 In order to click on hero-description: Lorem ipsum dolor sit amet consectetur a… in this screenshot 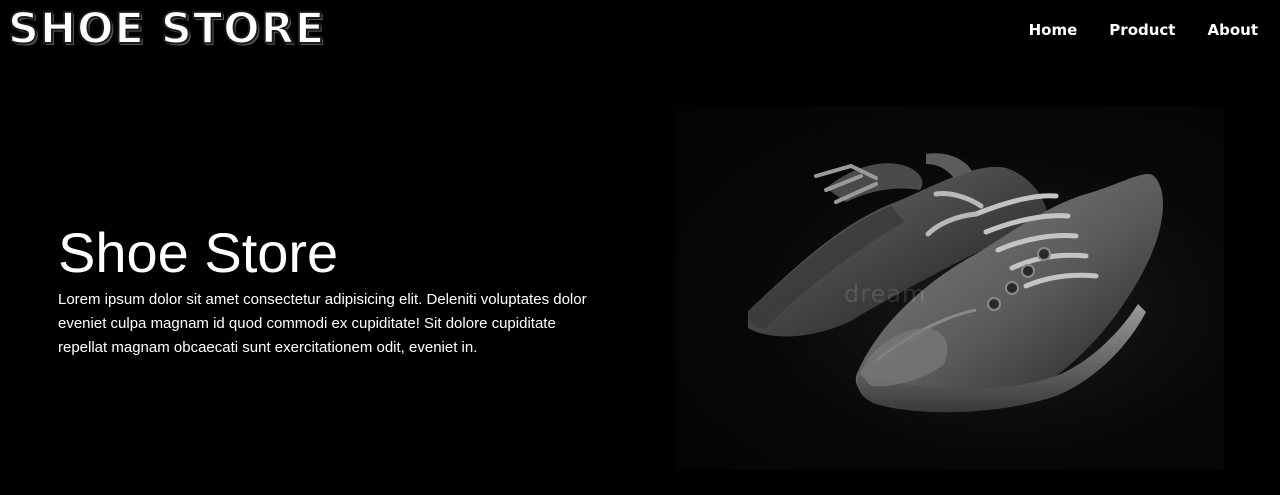, I will do `click(322, 323)`.